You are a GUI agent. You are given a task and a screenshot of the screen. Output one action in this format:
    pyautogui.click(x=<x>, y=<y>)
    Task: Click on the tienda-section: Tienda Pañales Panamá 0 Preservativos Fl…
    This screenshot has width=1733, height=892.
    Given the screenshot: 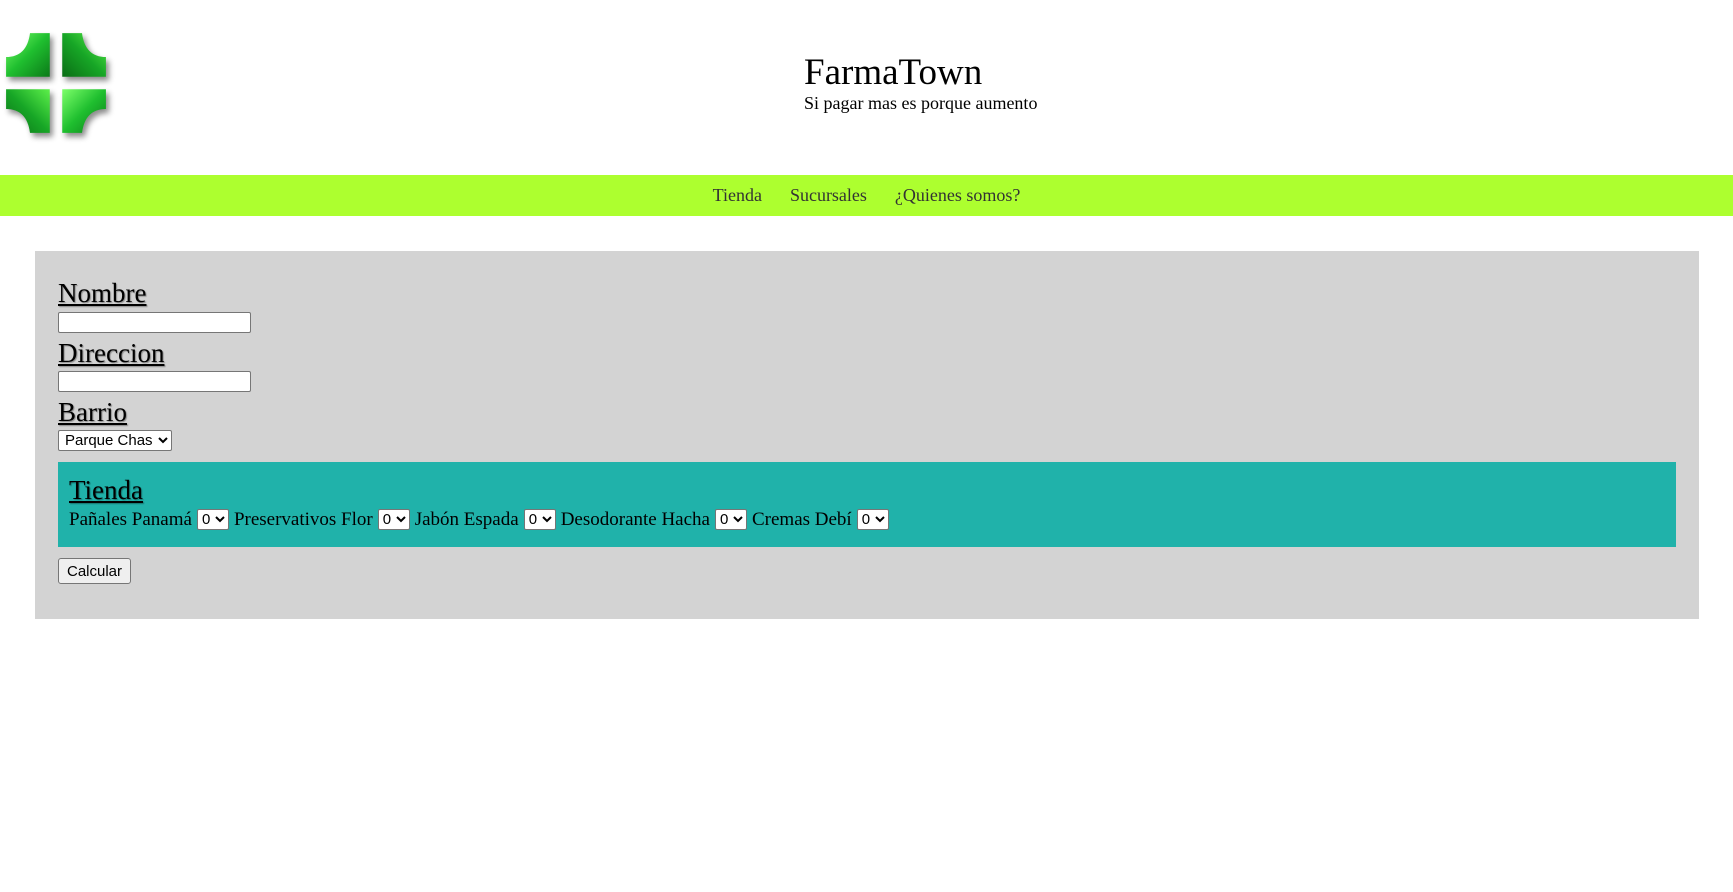 What is the action you would take?
    pyautogui.click(x=867, y=505)
    